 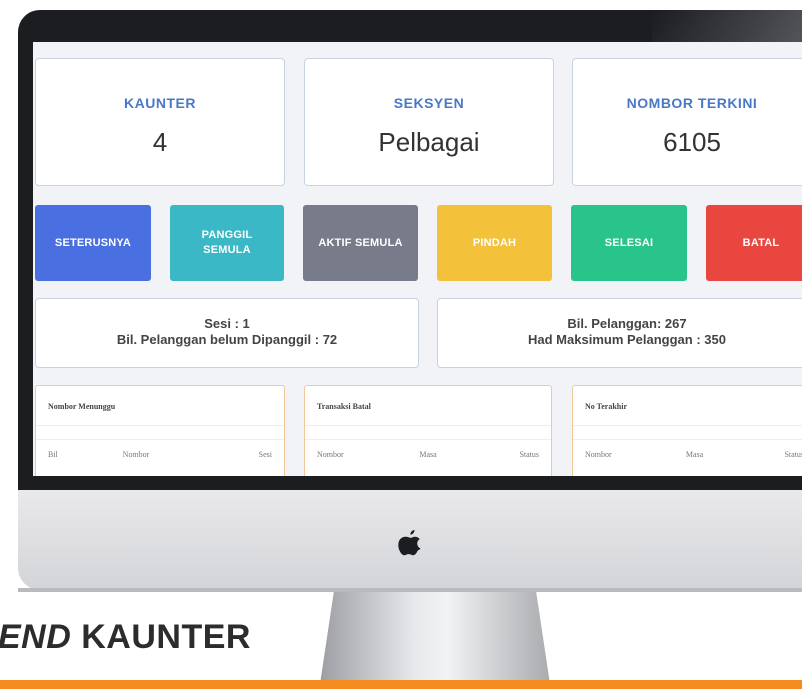 What do you see at coordinates (692, 103) in the screenshot?
I see `card-nombor-terkini-label: NOMBOR TERKINI` at bounding box center [692, 103].